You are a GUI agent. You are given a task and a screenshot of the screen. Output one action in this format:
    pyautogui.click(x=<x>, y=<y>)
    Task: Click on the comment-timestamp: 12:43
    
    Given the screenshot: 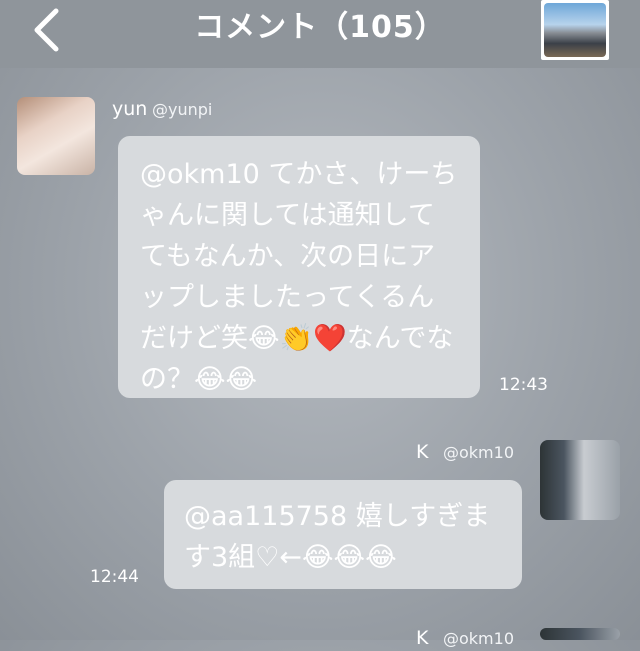 What is the action you would take?
    pyautogui.click(x=523, y=385)
    